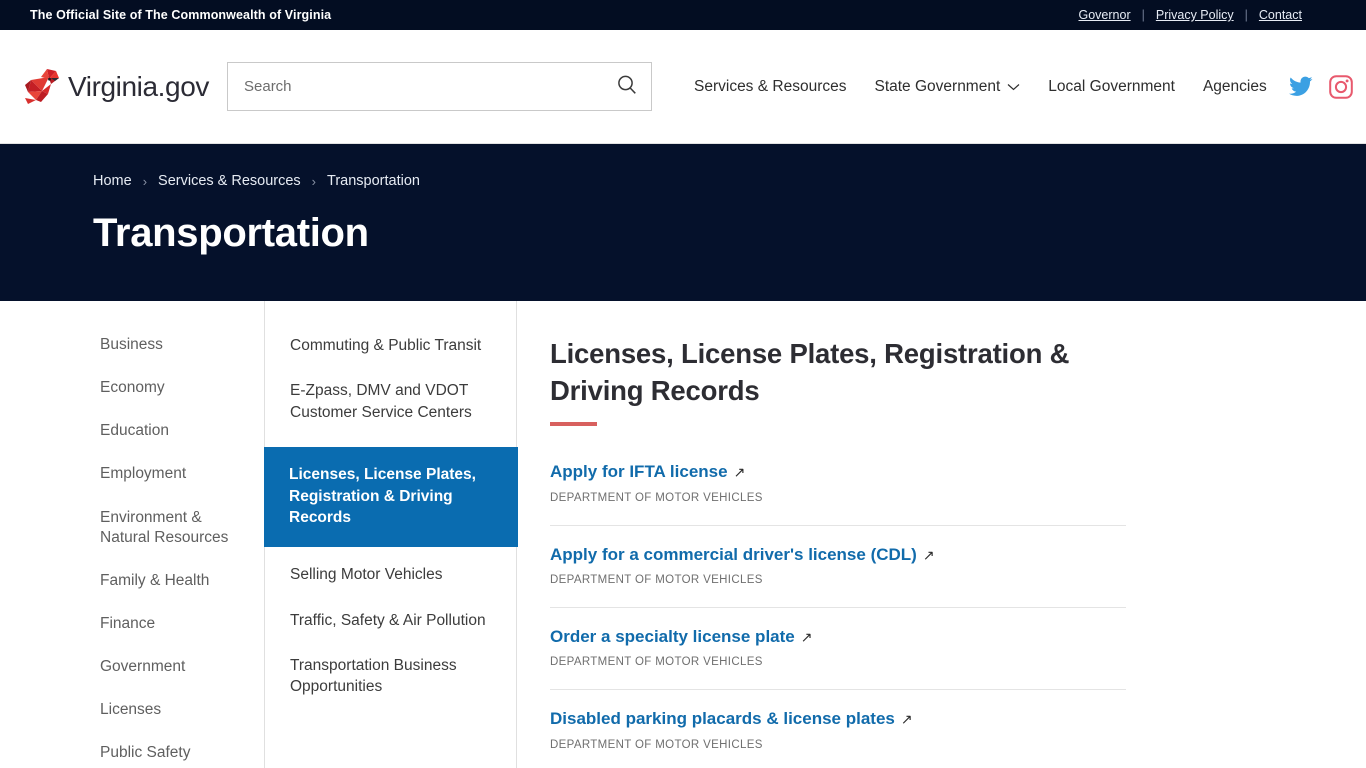  I want to click on search-bar, so click(439, 86).